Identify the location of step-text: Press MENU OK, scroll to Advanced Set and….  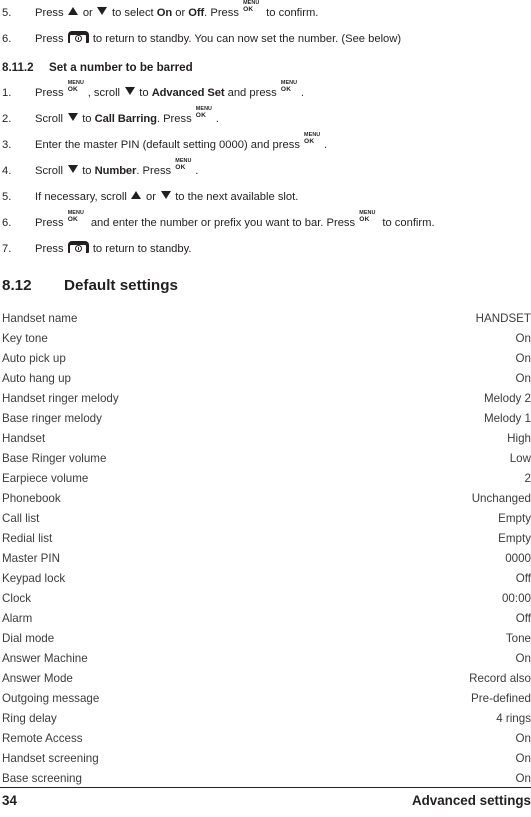
(169, 89).